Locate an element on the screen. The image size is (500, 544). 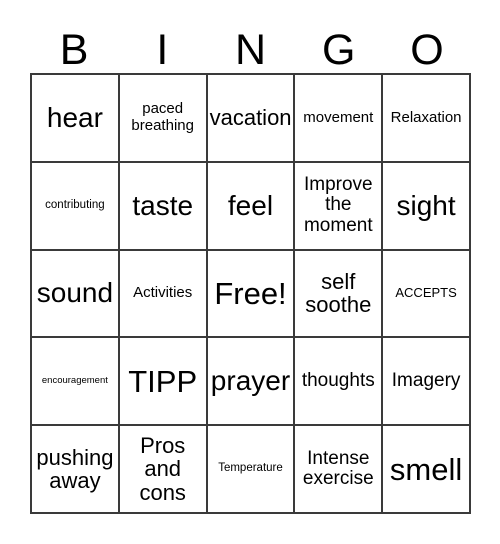
bingo-cell-g3: self soothe is located at coordinates (339, 294).